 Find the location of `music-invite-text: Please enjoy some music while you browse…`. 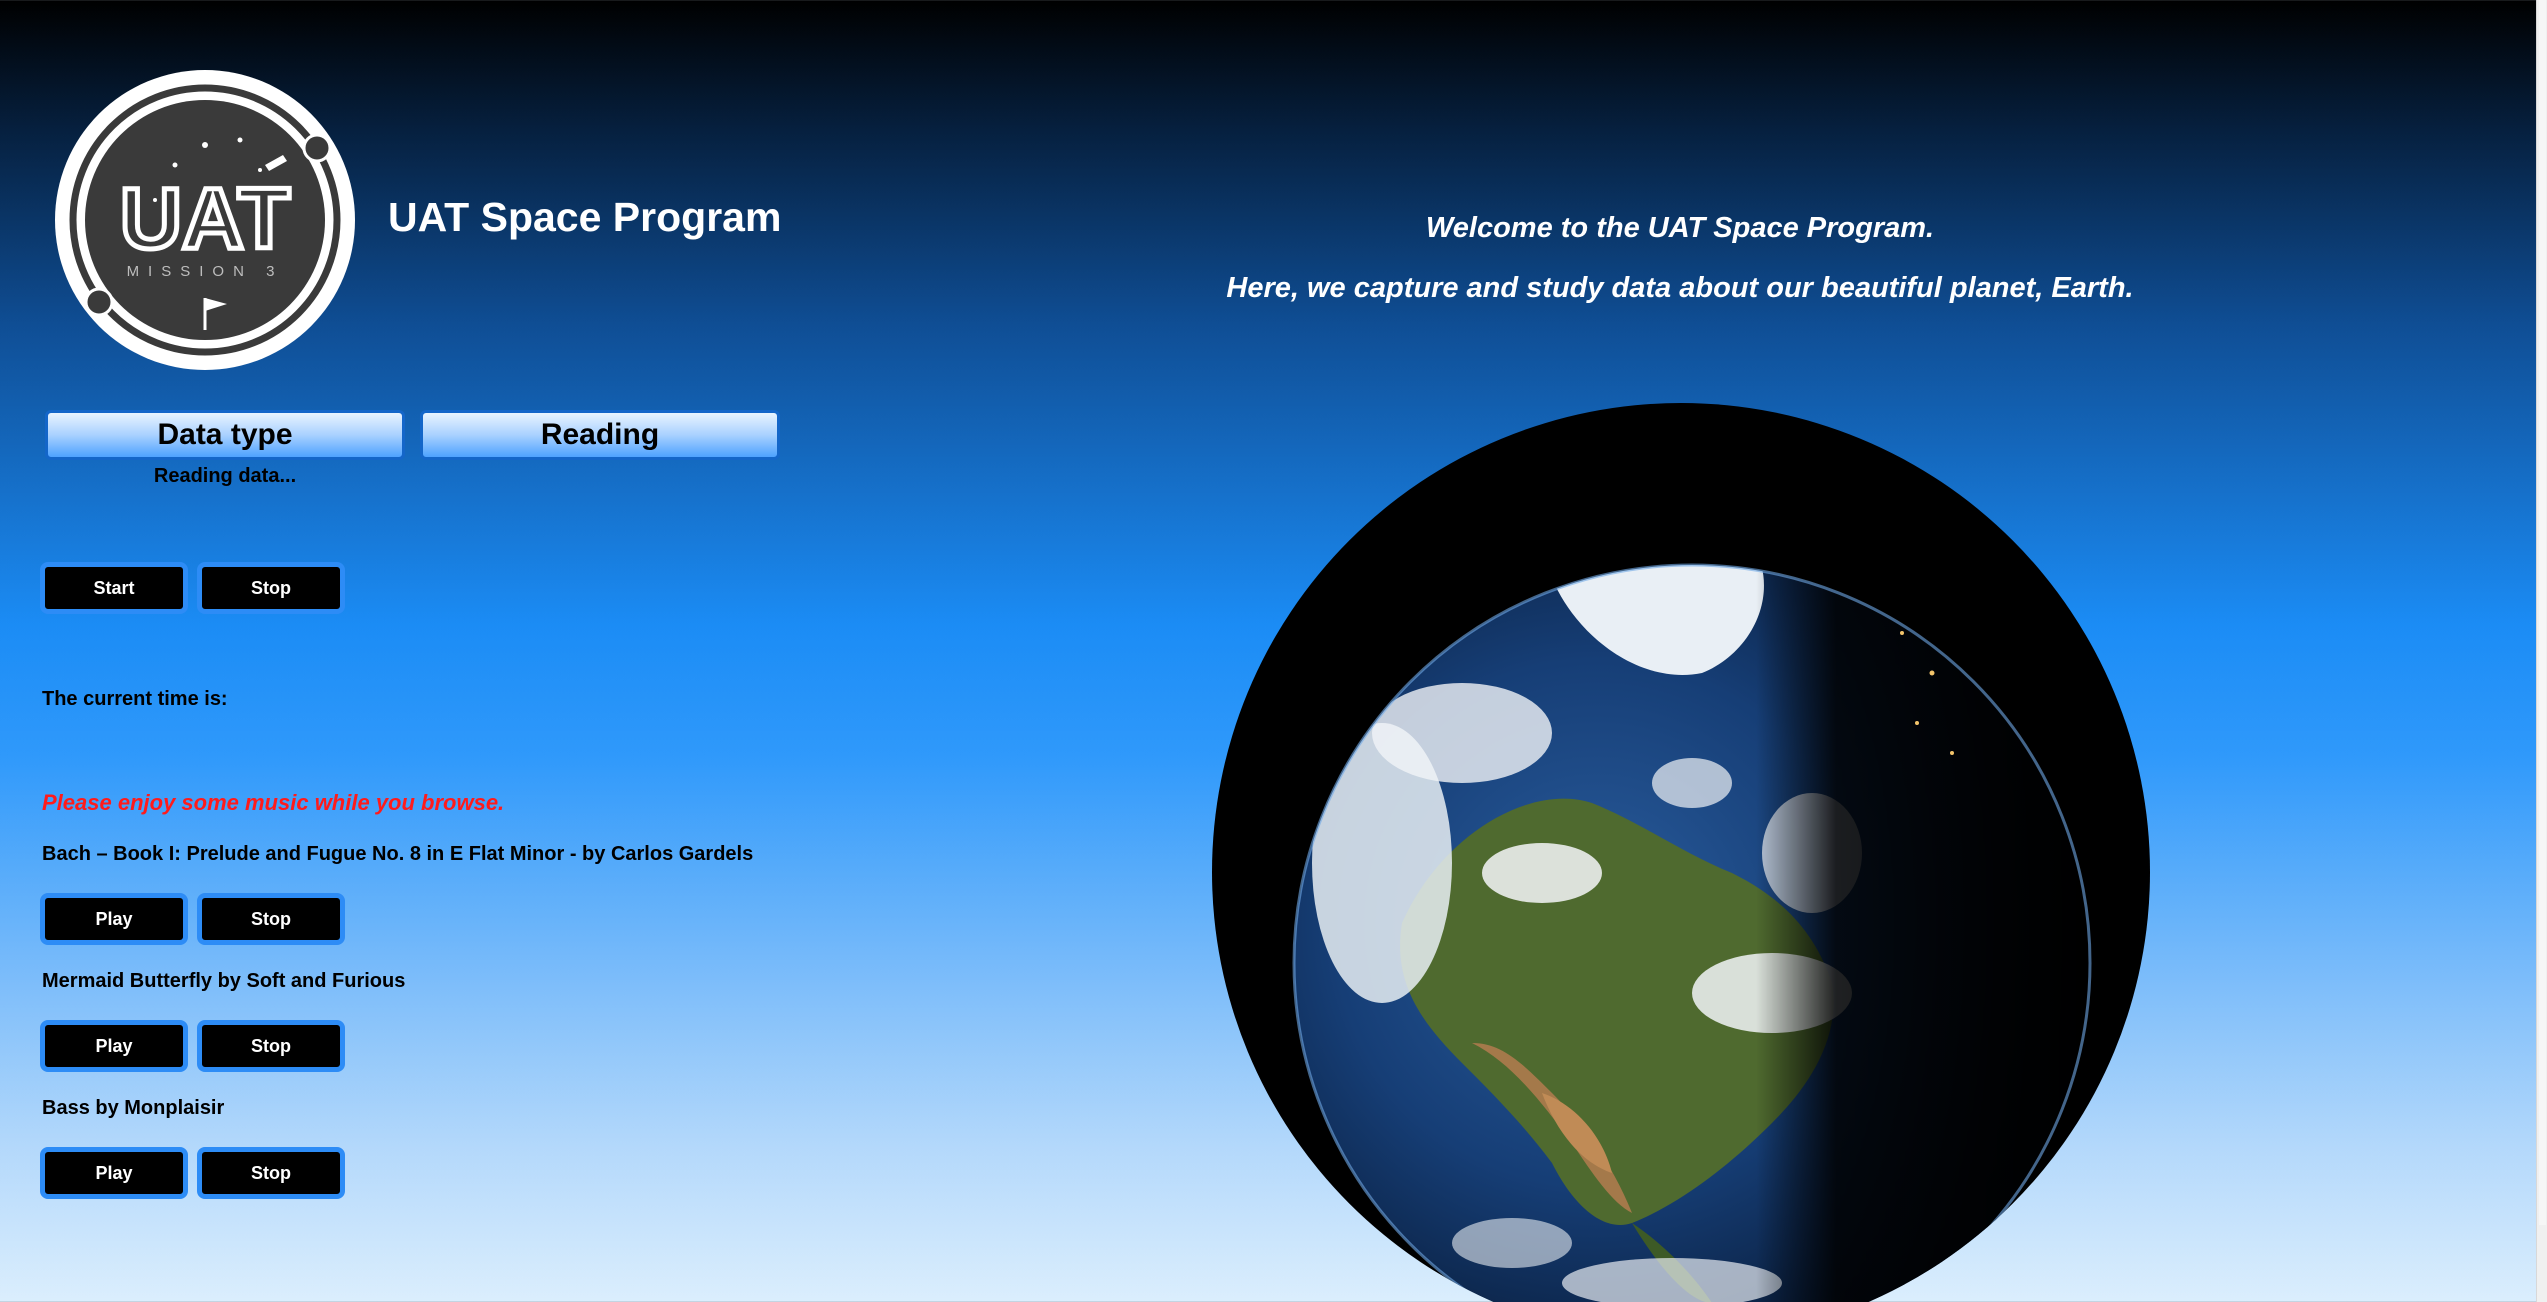

music-invite-text: Please enjoy some music while you browse… is located at coordinates (273, 802).